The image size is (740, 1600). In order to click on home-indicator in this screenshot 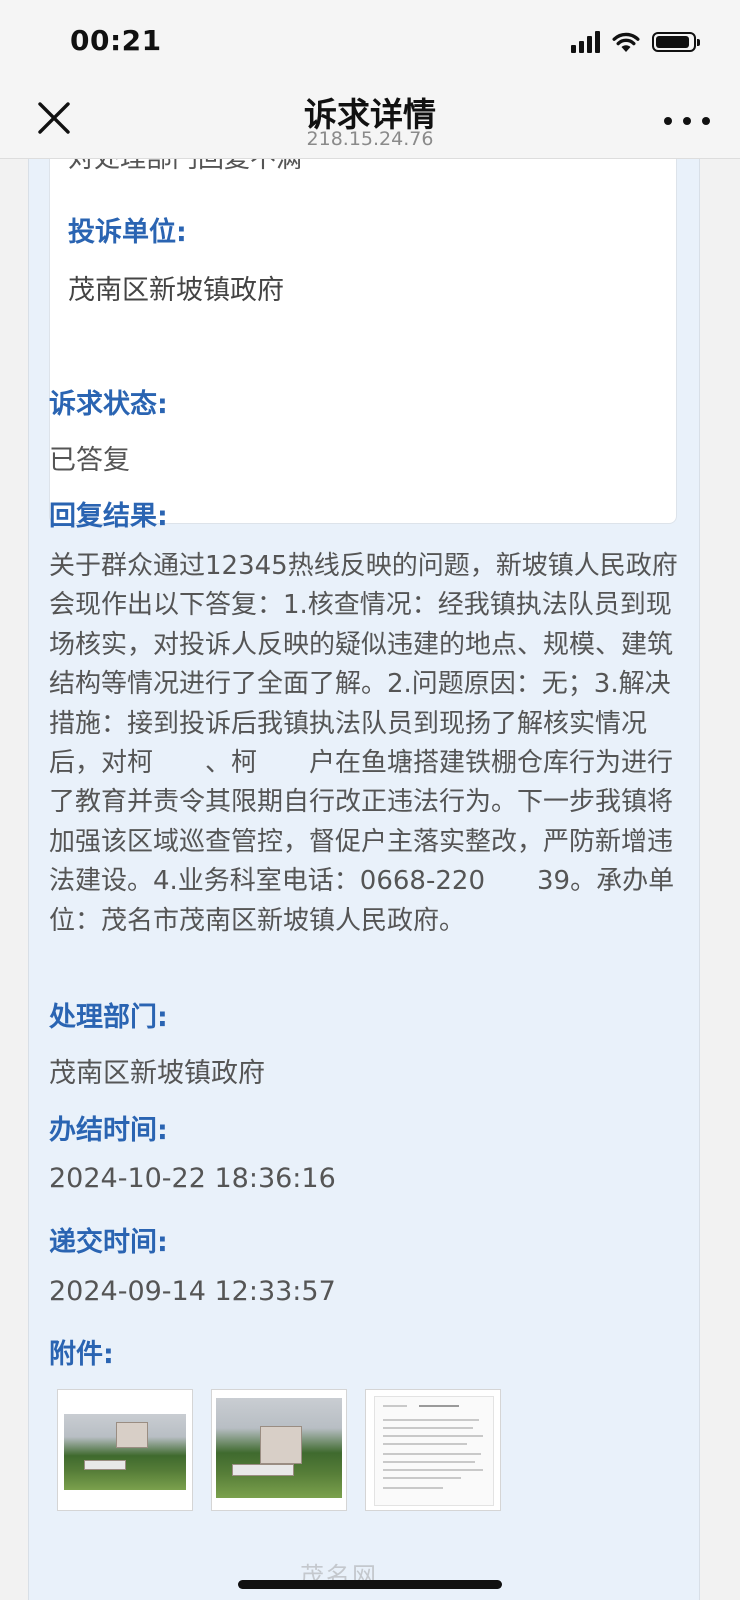, I will do `click(370, 1584)`.